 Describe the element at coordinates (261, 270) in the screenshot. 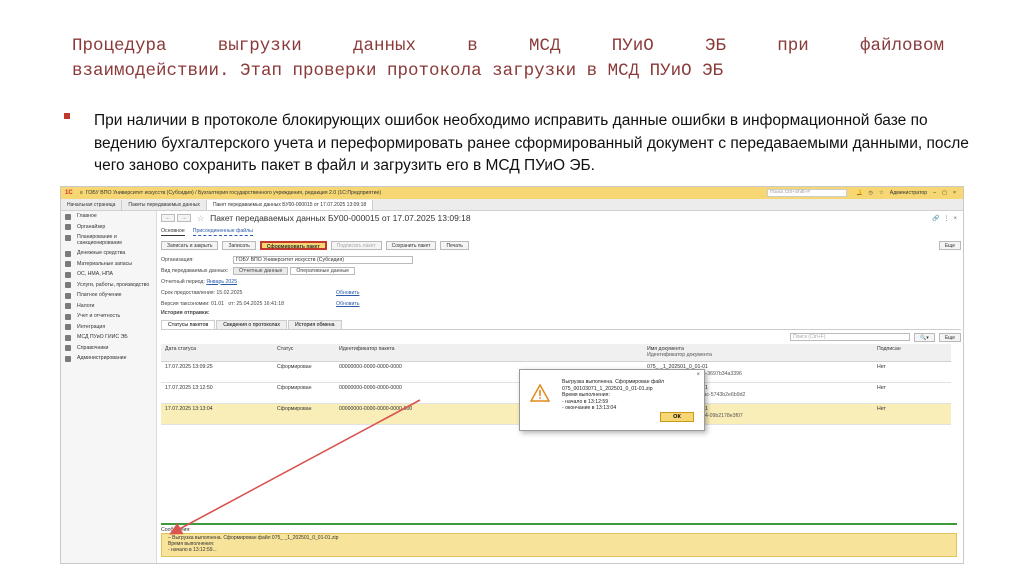

I see `kind-report-option: Отчетные данные` at that location.